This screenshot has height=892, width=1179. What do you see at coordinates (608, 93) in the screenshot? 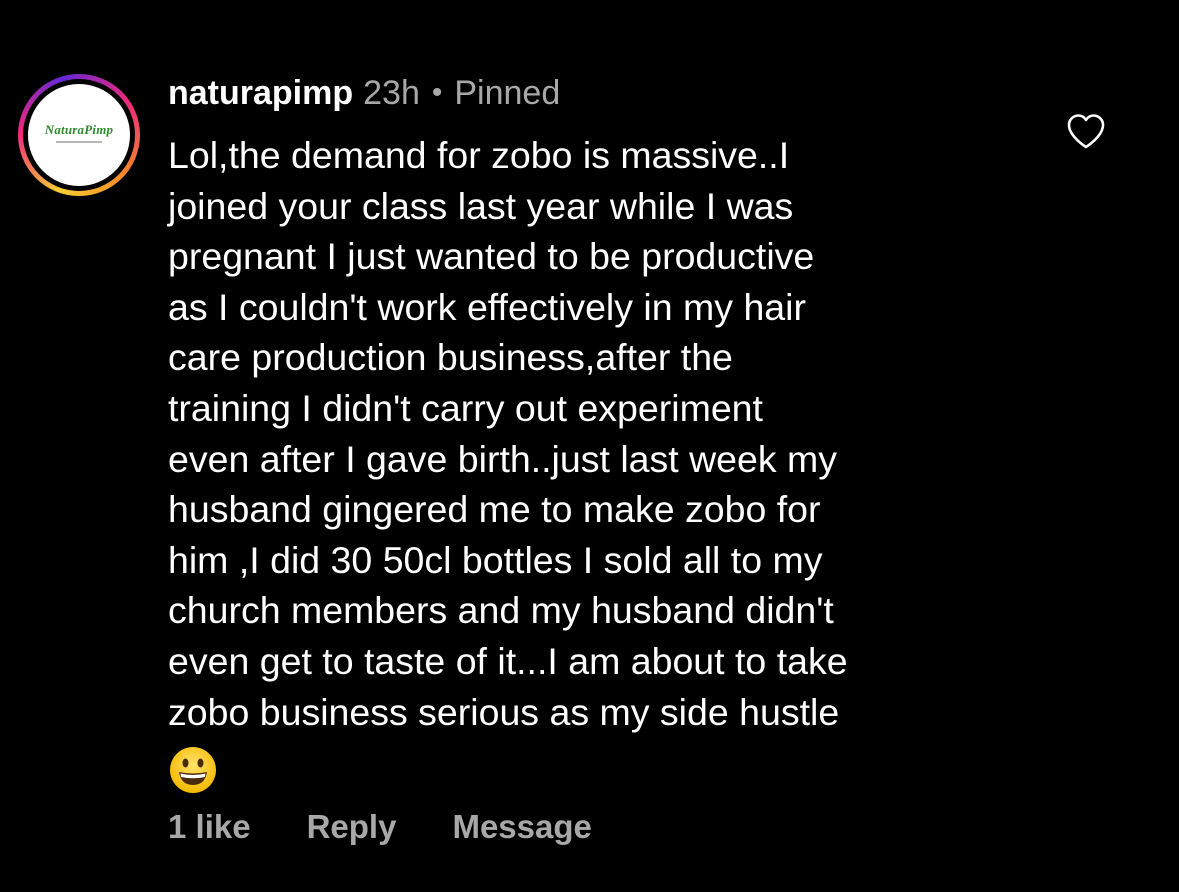
I see `comment-meta: naturapimp 23h • Pinned` at bounding box center [608, 93].